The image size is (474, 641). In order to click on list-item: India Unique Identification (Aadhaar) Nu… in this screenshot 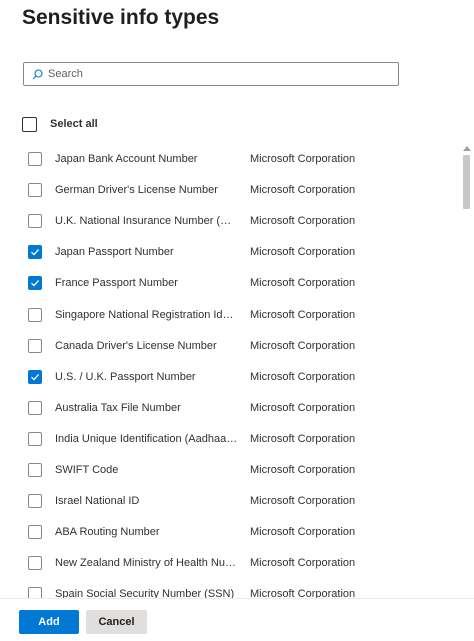, I will do `click(230, 438)`.